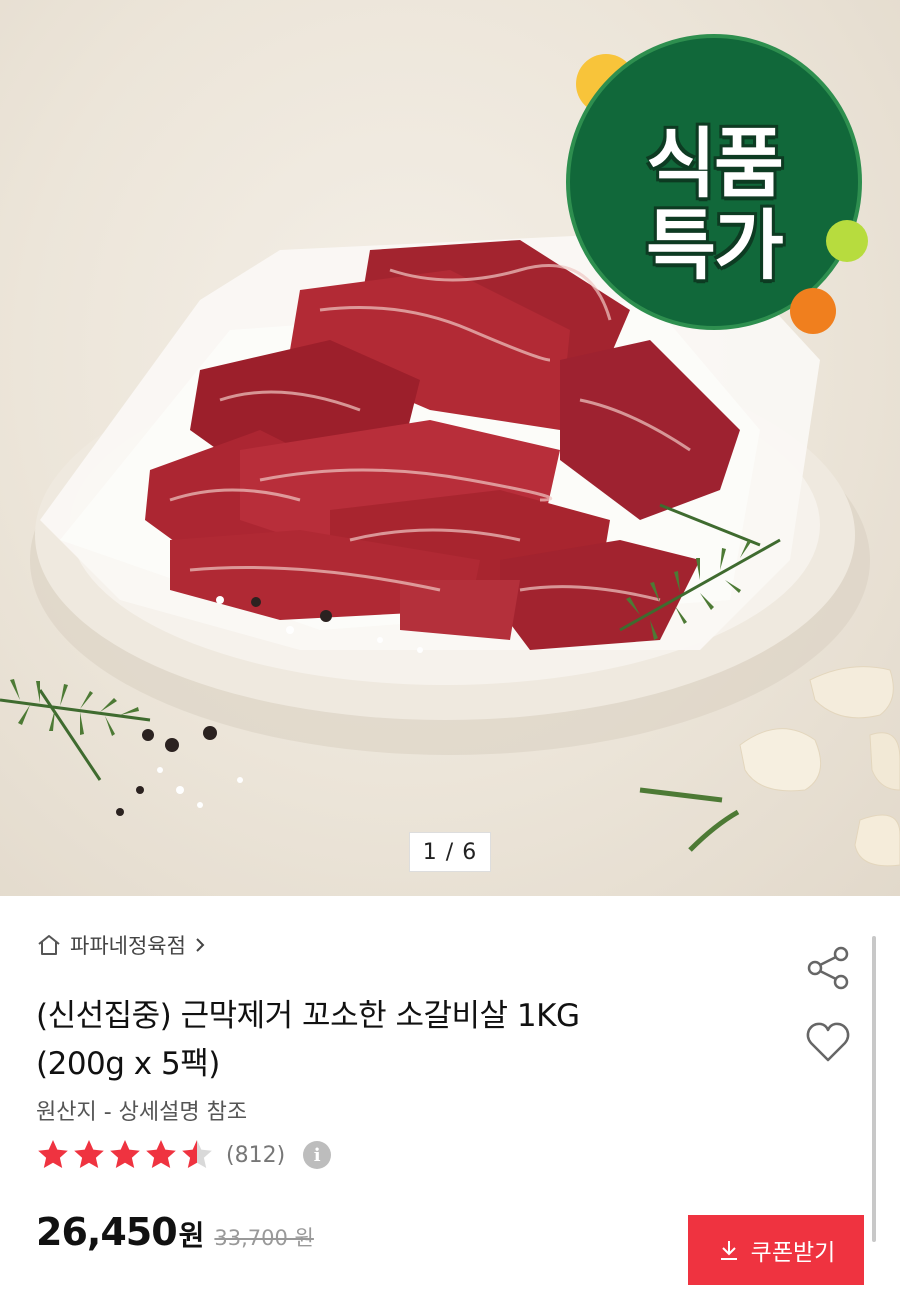  What do you see at coordinates (874, 1089) in the screenshot?
I see `scrollbar` at bounding box center [874, 1089].